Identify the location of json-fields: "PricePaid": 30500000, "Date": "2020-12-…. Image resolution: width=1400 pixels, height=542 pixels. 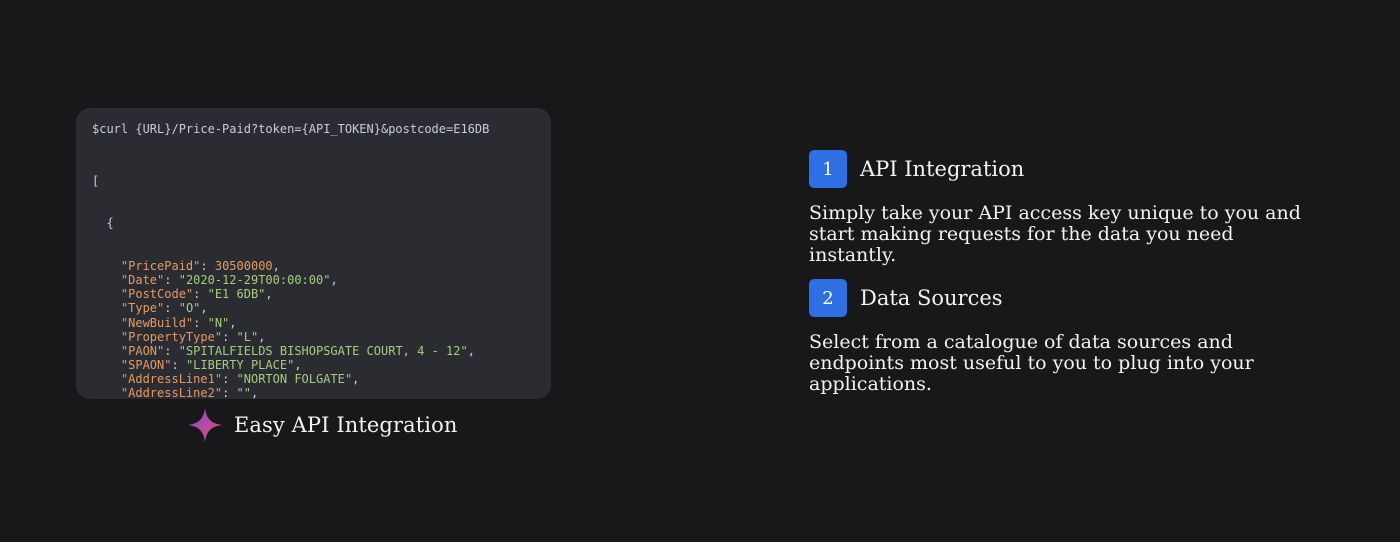
(313, 329).